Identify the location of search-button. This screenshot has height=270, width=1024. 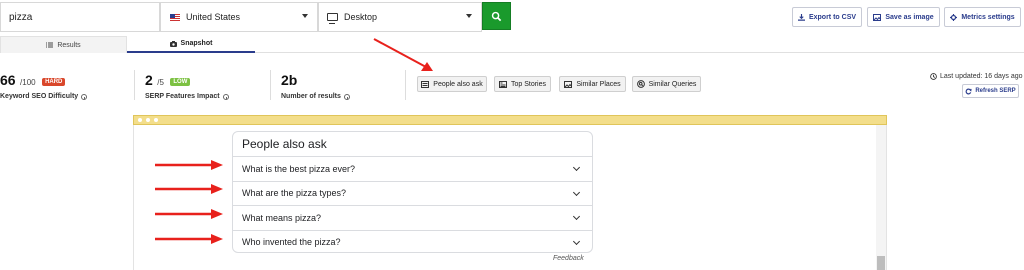
(496, 16).